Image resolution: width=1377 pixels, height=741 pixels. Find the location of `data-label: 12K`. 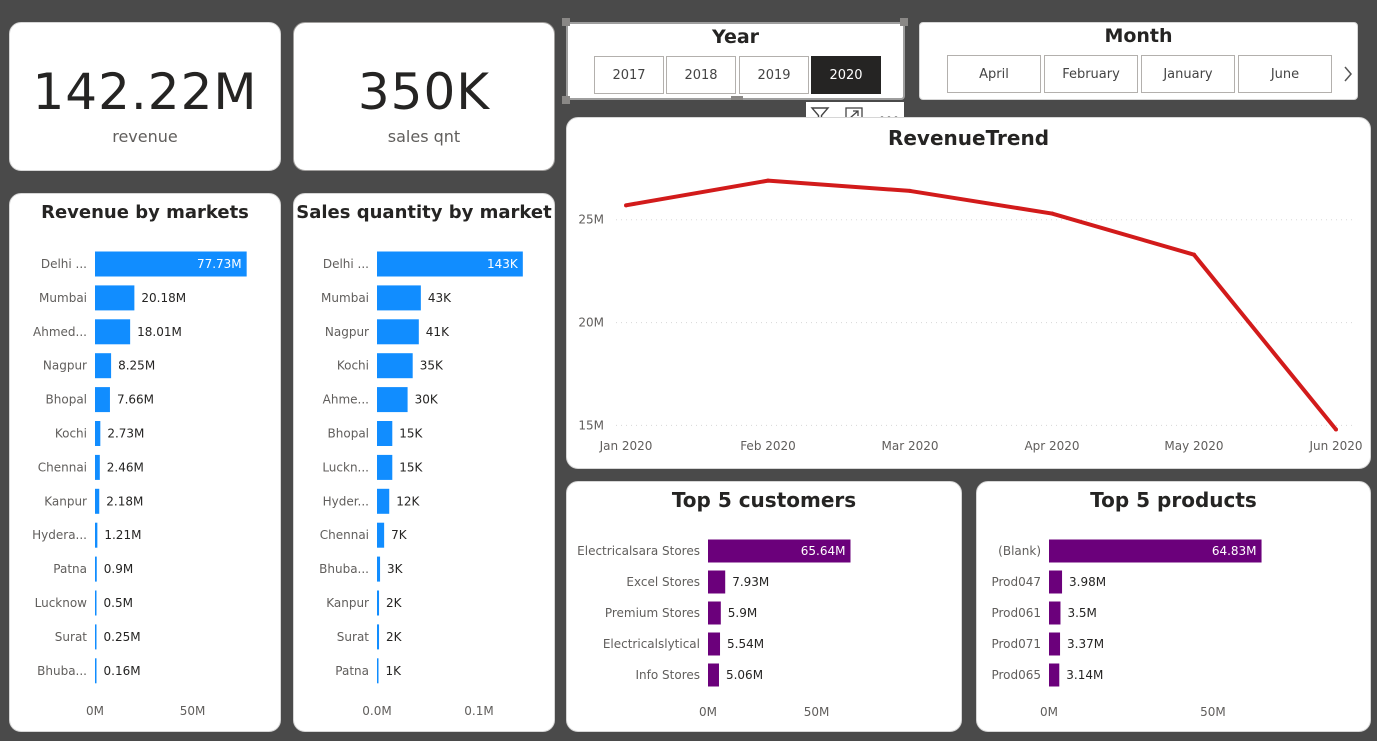

data-label: 12K is located at coordinates (408, 501).